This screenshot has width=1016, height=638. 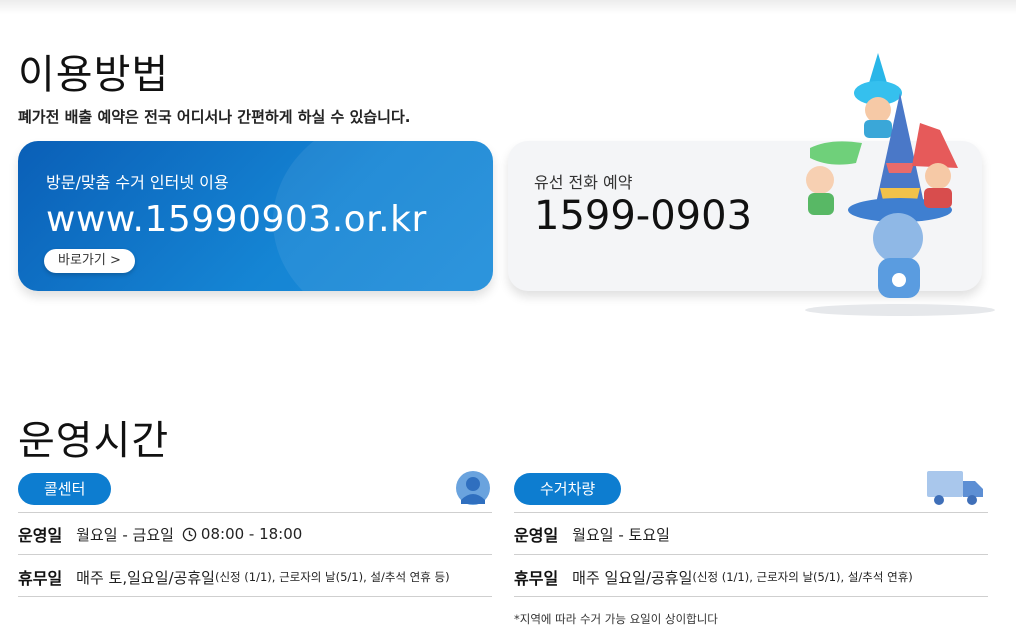 What do you see at coordinates (94, 75) in the screenshot?
I see `usage-title: 이용방법` at bounding box center [94, 75].